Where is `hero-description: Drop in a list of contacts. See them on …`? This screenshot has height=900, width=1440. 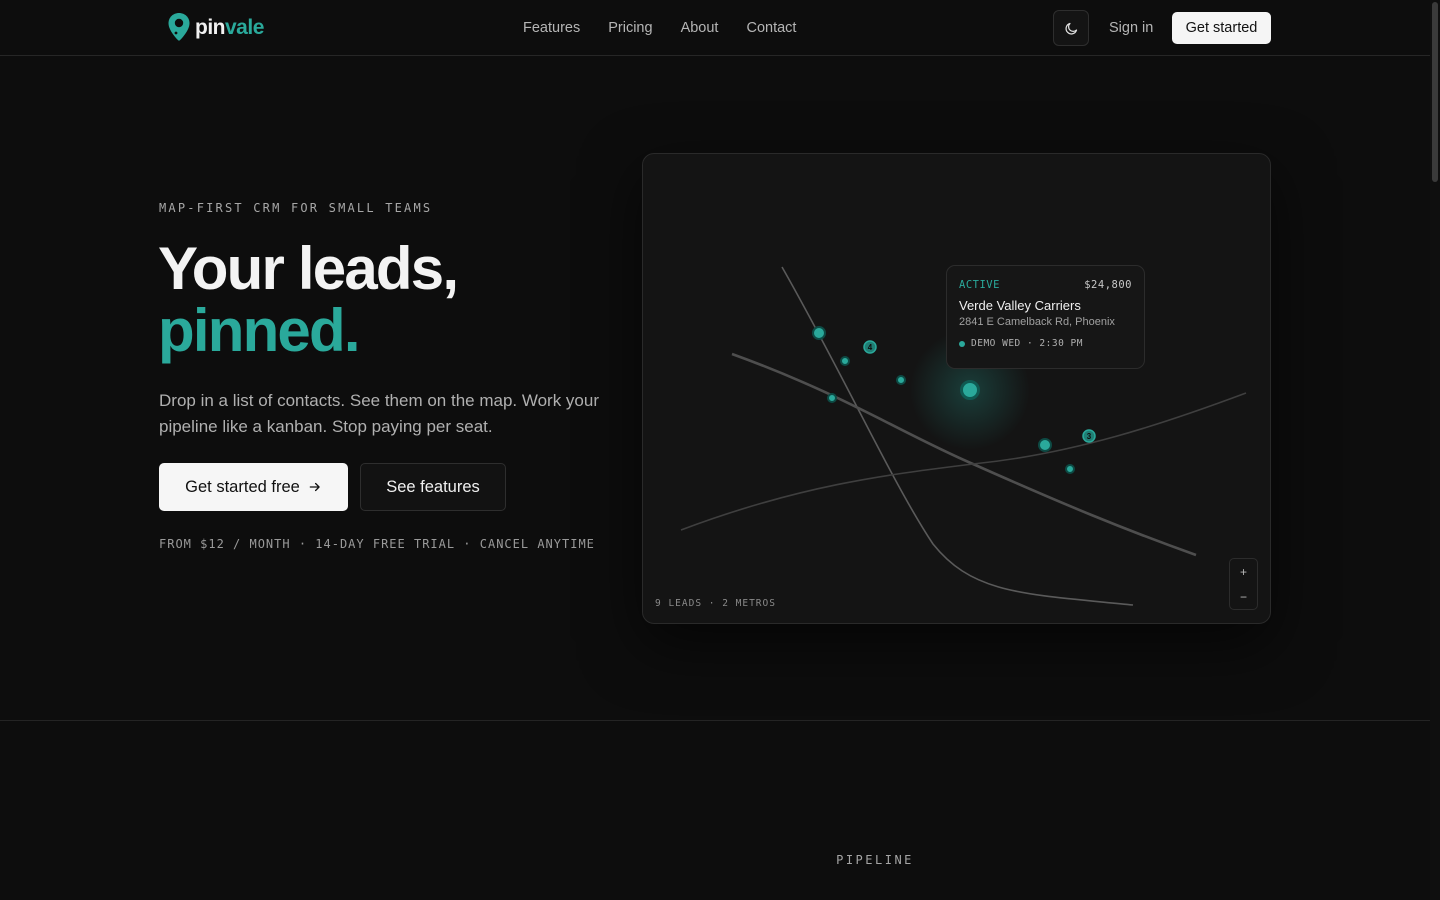
hero-description: Drop in a list of contacts. See them on … is located at coordinates (379, 413).